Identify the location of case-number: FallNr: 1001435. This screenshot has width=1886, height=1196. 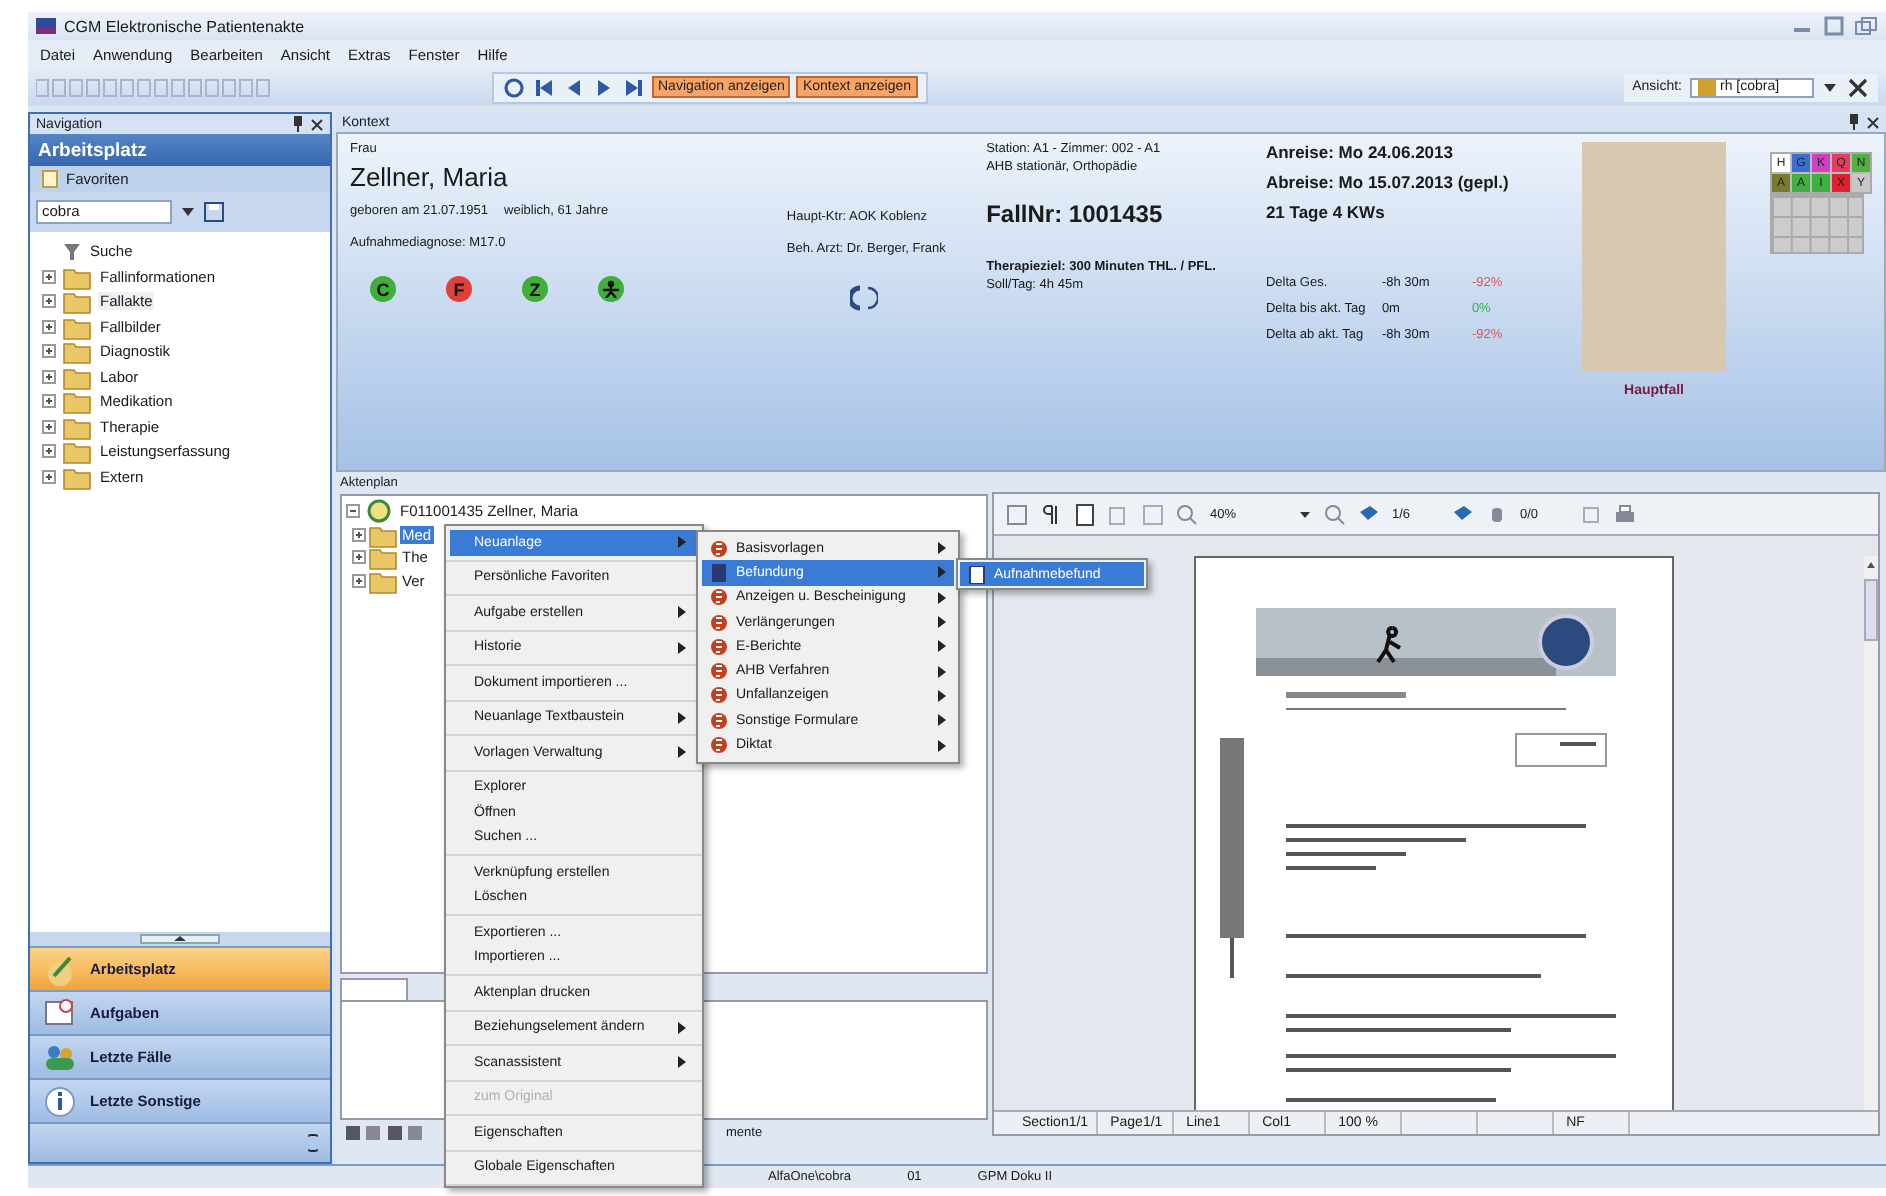
(1075, 214).